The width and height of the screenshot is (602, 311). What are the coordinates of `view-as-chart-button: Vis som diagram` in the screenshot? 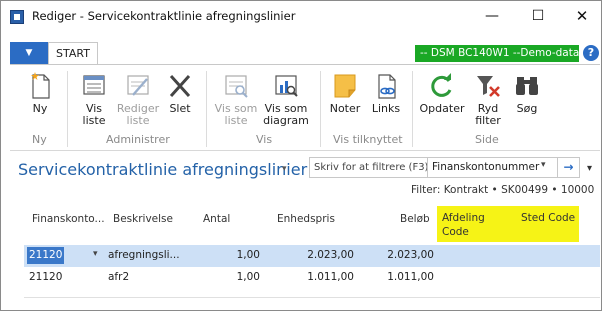 It's located at (286, 96).